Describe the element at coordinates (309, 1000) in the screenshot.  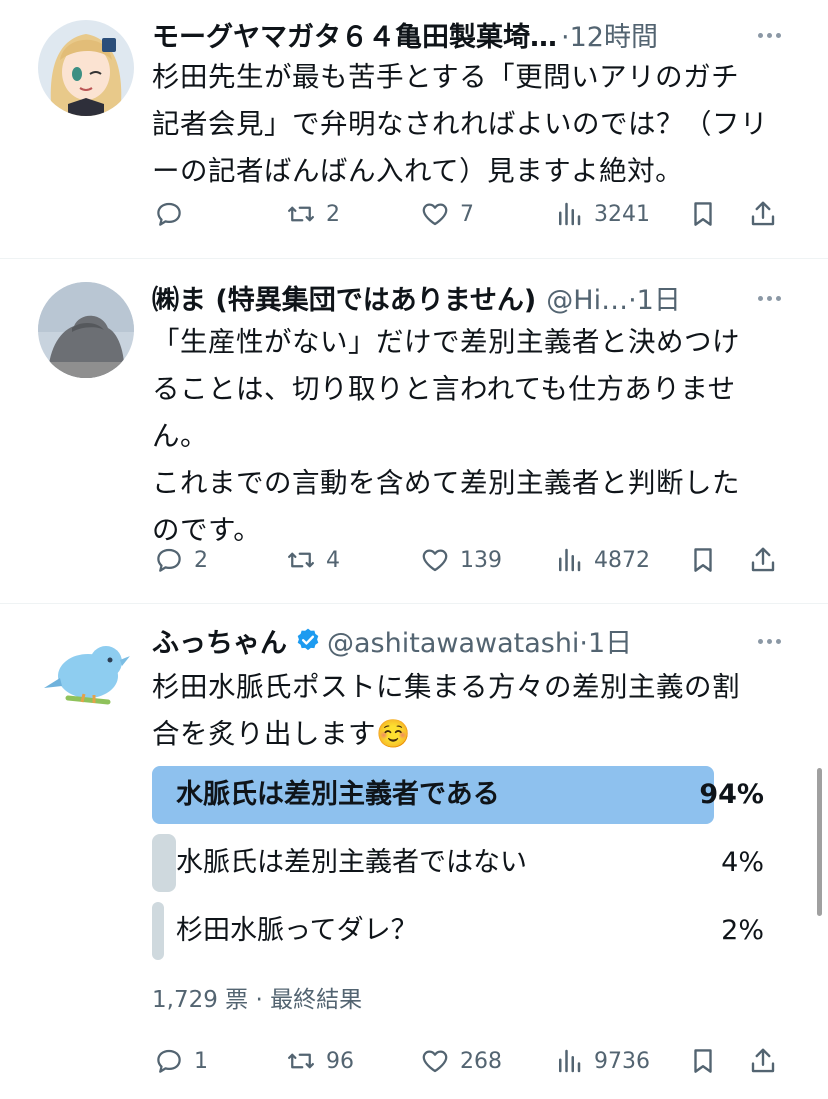
I see `poll-status: · 最終結果` at that location.